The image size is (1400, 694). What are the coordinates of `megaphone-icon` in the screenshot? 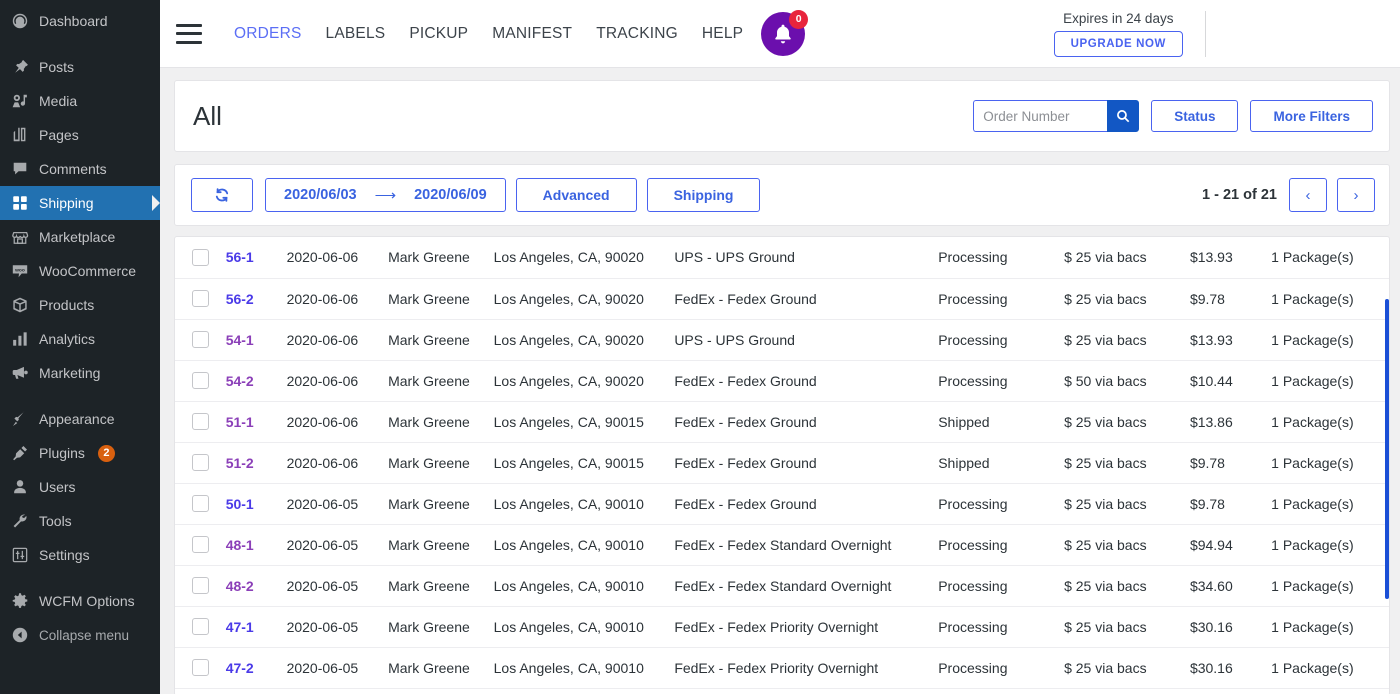 It's located at (20, 373).